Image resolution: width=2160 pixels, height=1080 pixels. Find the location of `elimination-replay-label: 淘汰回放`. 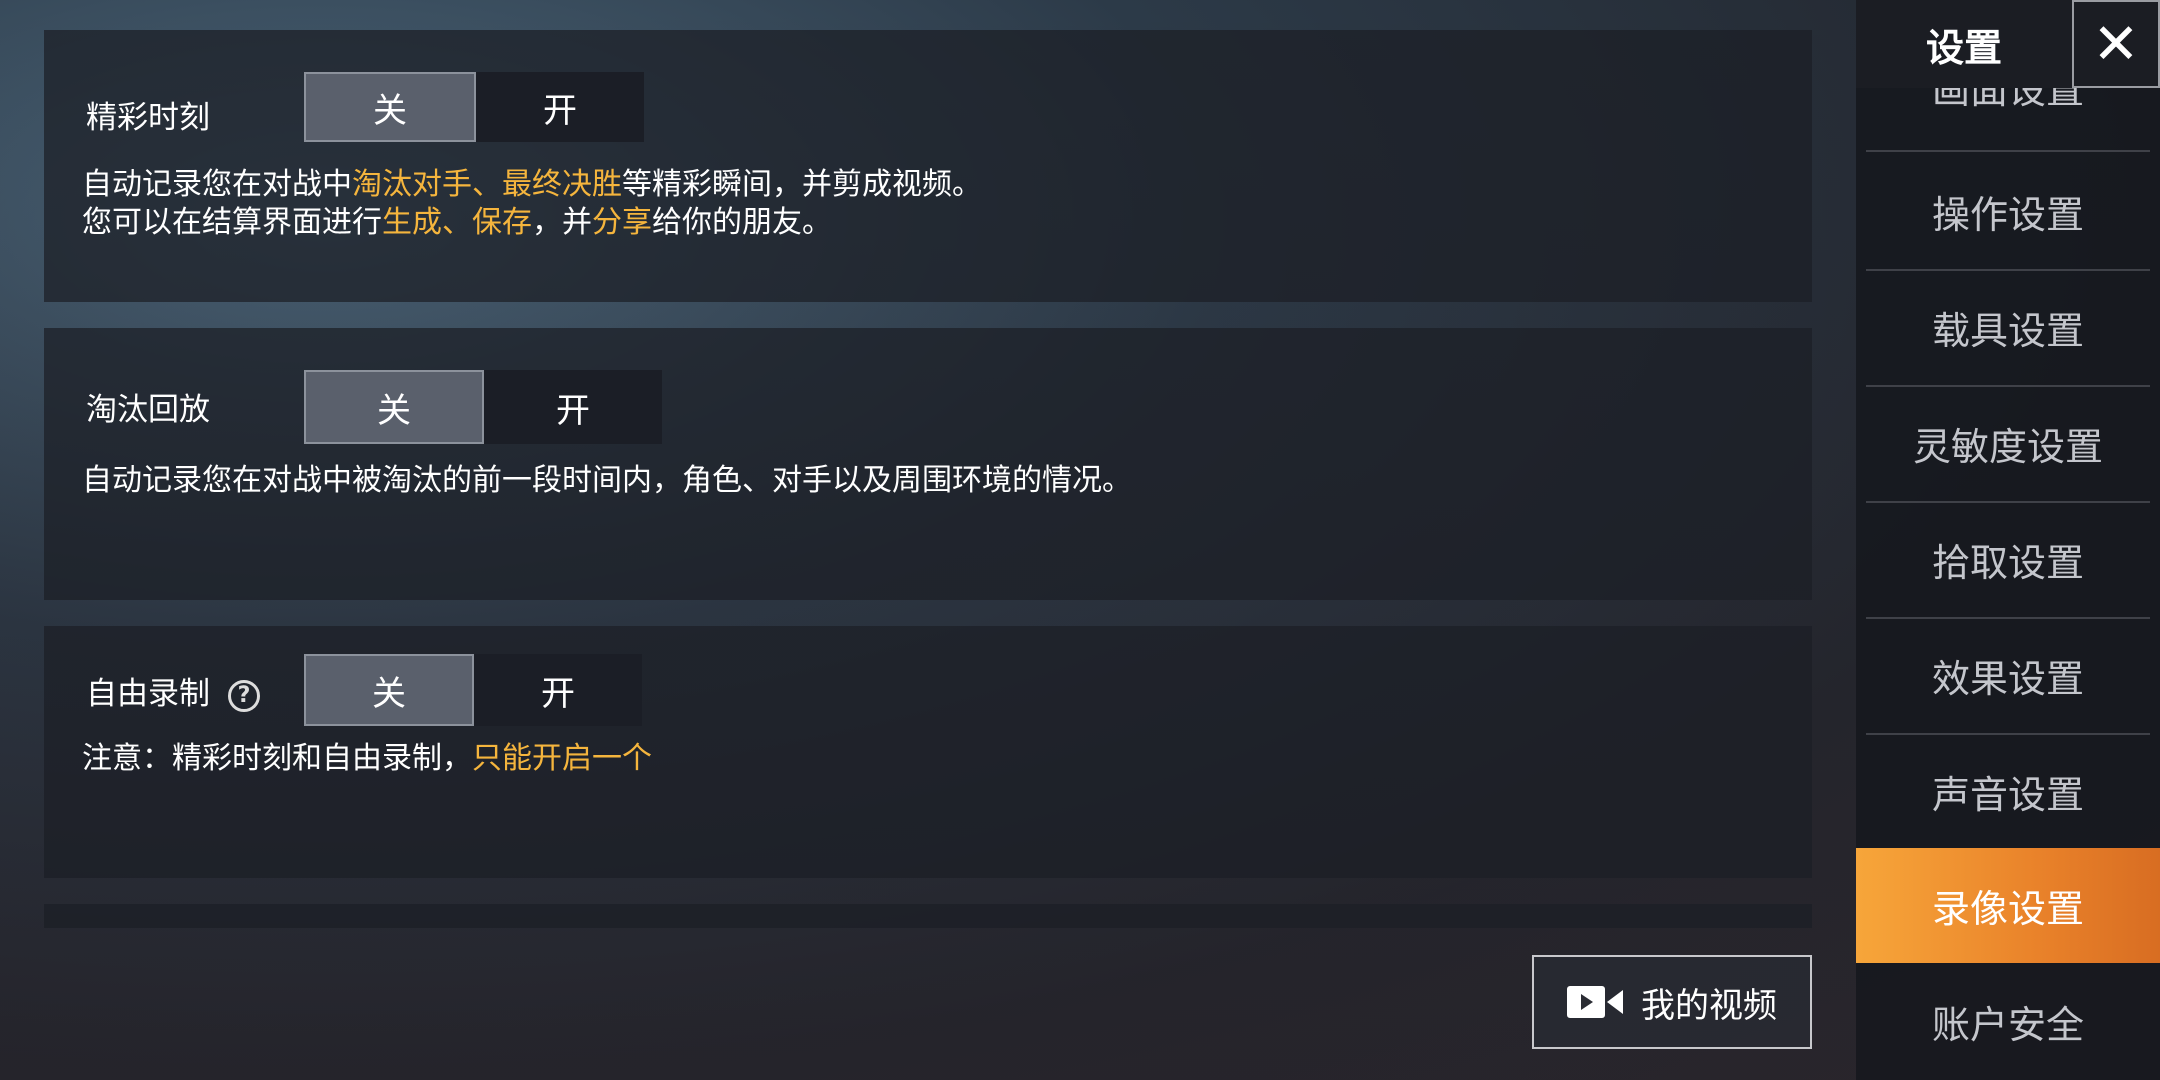

elimination-replay-label: 淘汰回放 is located at coordinates (148, 410).